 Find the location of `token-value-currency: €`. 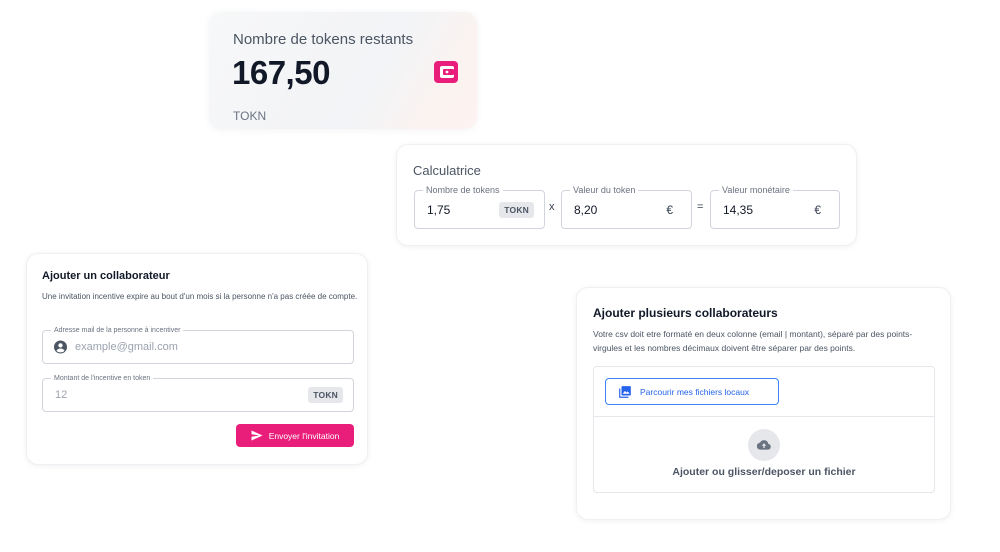

token-value-currency: € is located at coordinates (669, 209).